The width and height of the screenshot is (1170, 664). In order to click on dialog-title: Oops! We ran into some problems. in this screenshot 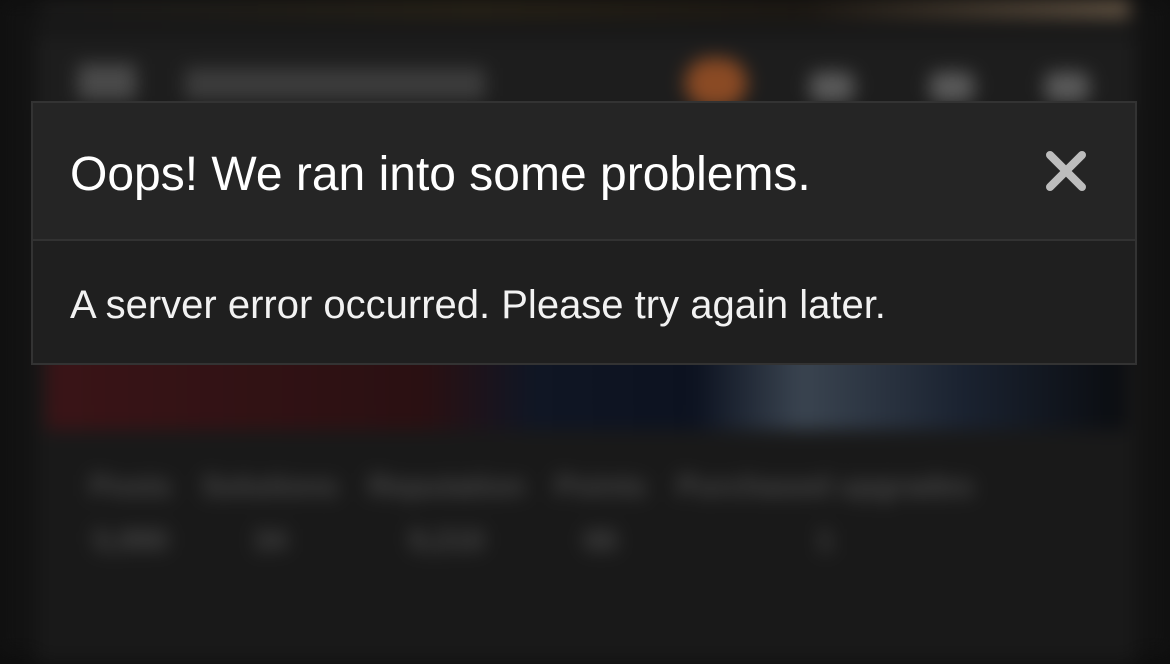, I will do `click(440, 174)`.